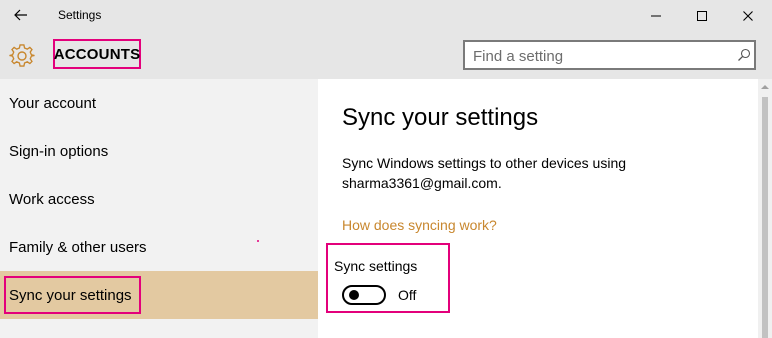 This screenshot has width=772, height=338. I want to click on gear-icon, so click(22, 55).